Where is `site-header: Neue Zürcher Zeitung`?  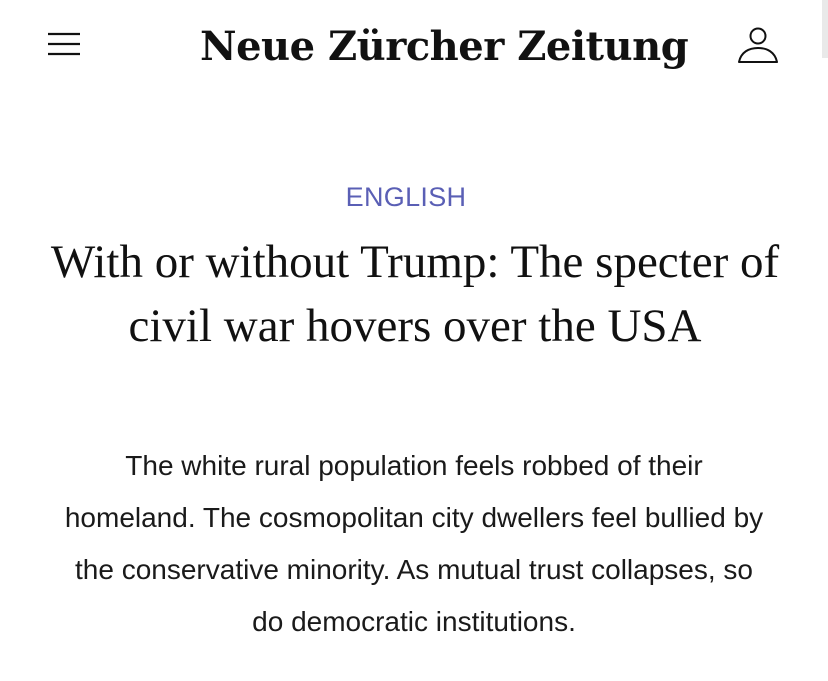 site-header: Neue Zürcher Zeitung is located at coordinates (414, 45).